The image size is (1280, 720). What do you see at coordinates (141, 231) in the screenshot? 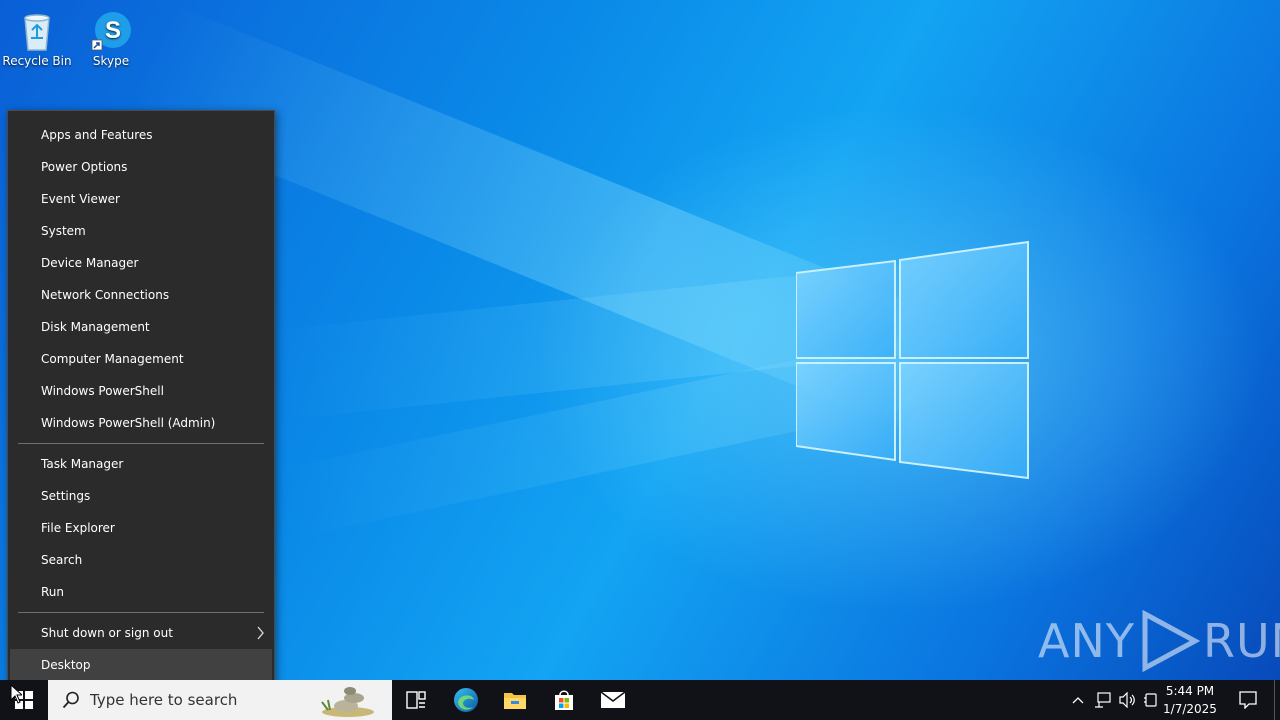
I see `menu-item-system: System` at bounding box center [141, 231].